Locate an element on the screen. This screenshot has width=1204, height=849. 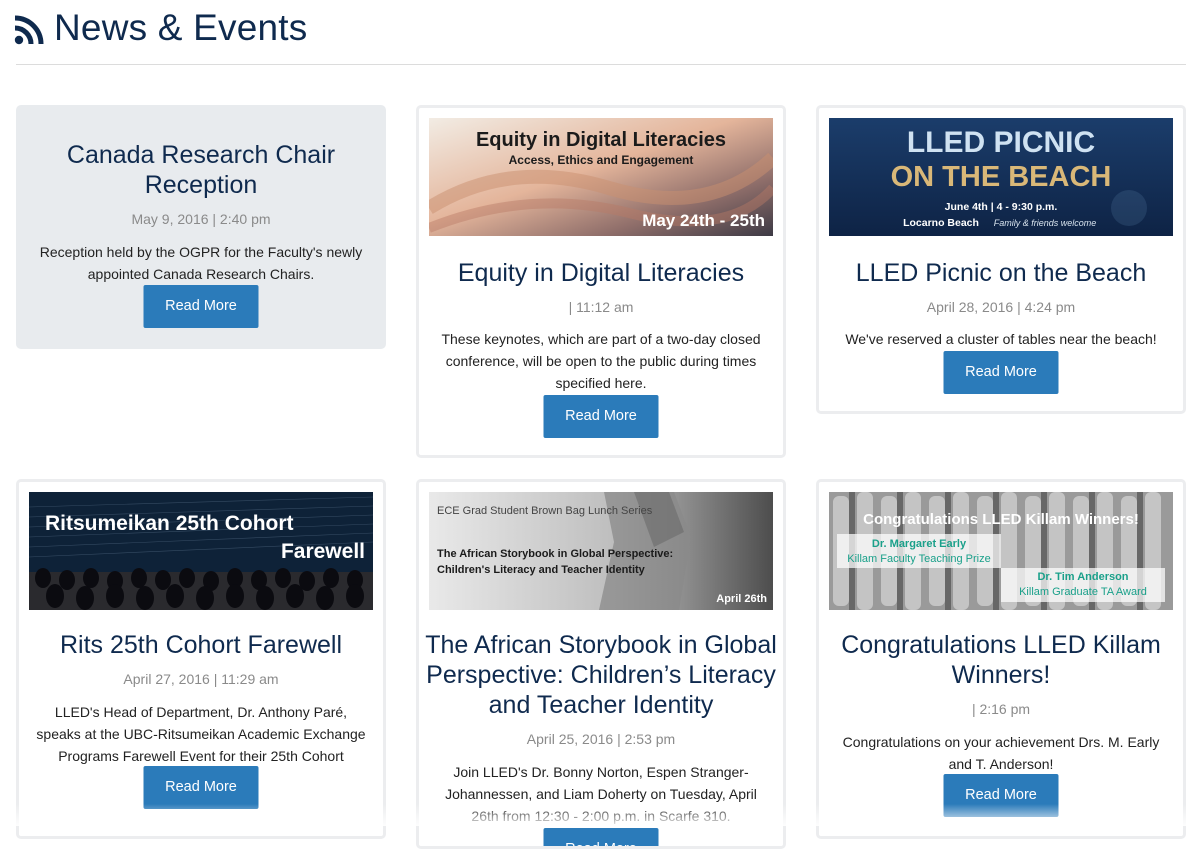
card-date: | 2:16 pm is located at coordinates (1001, 709).